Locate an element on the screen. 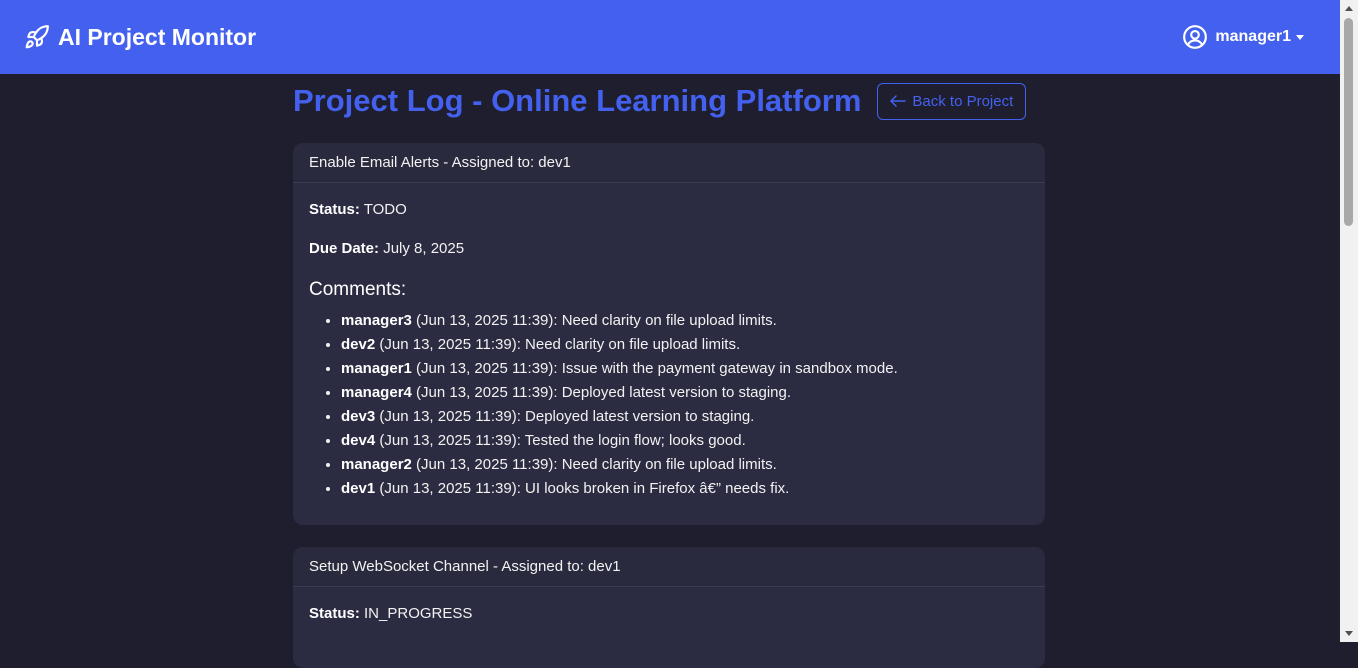  task-card-header: Enable Email Alerts - Assigned to: dev1 is located at coordinates (669, 163).